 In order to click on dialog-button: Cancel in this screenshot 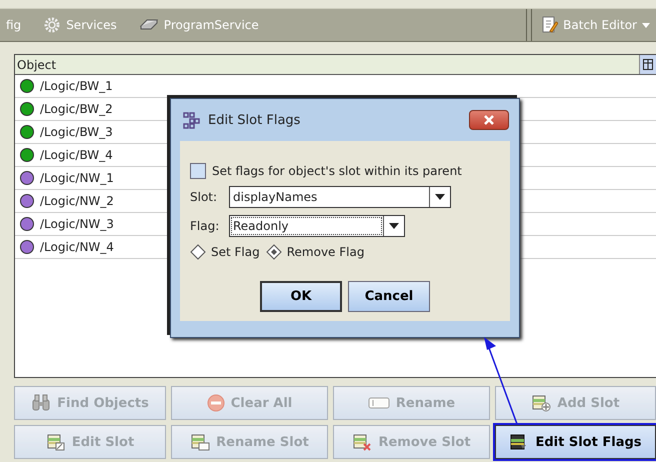, I will do `click(389, 296)`.